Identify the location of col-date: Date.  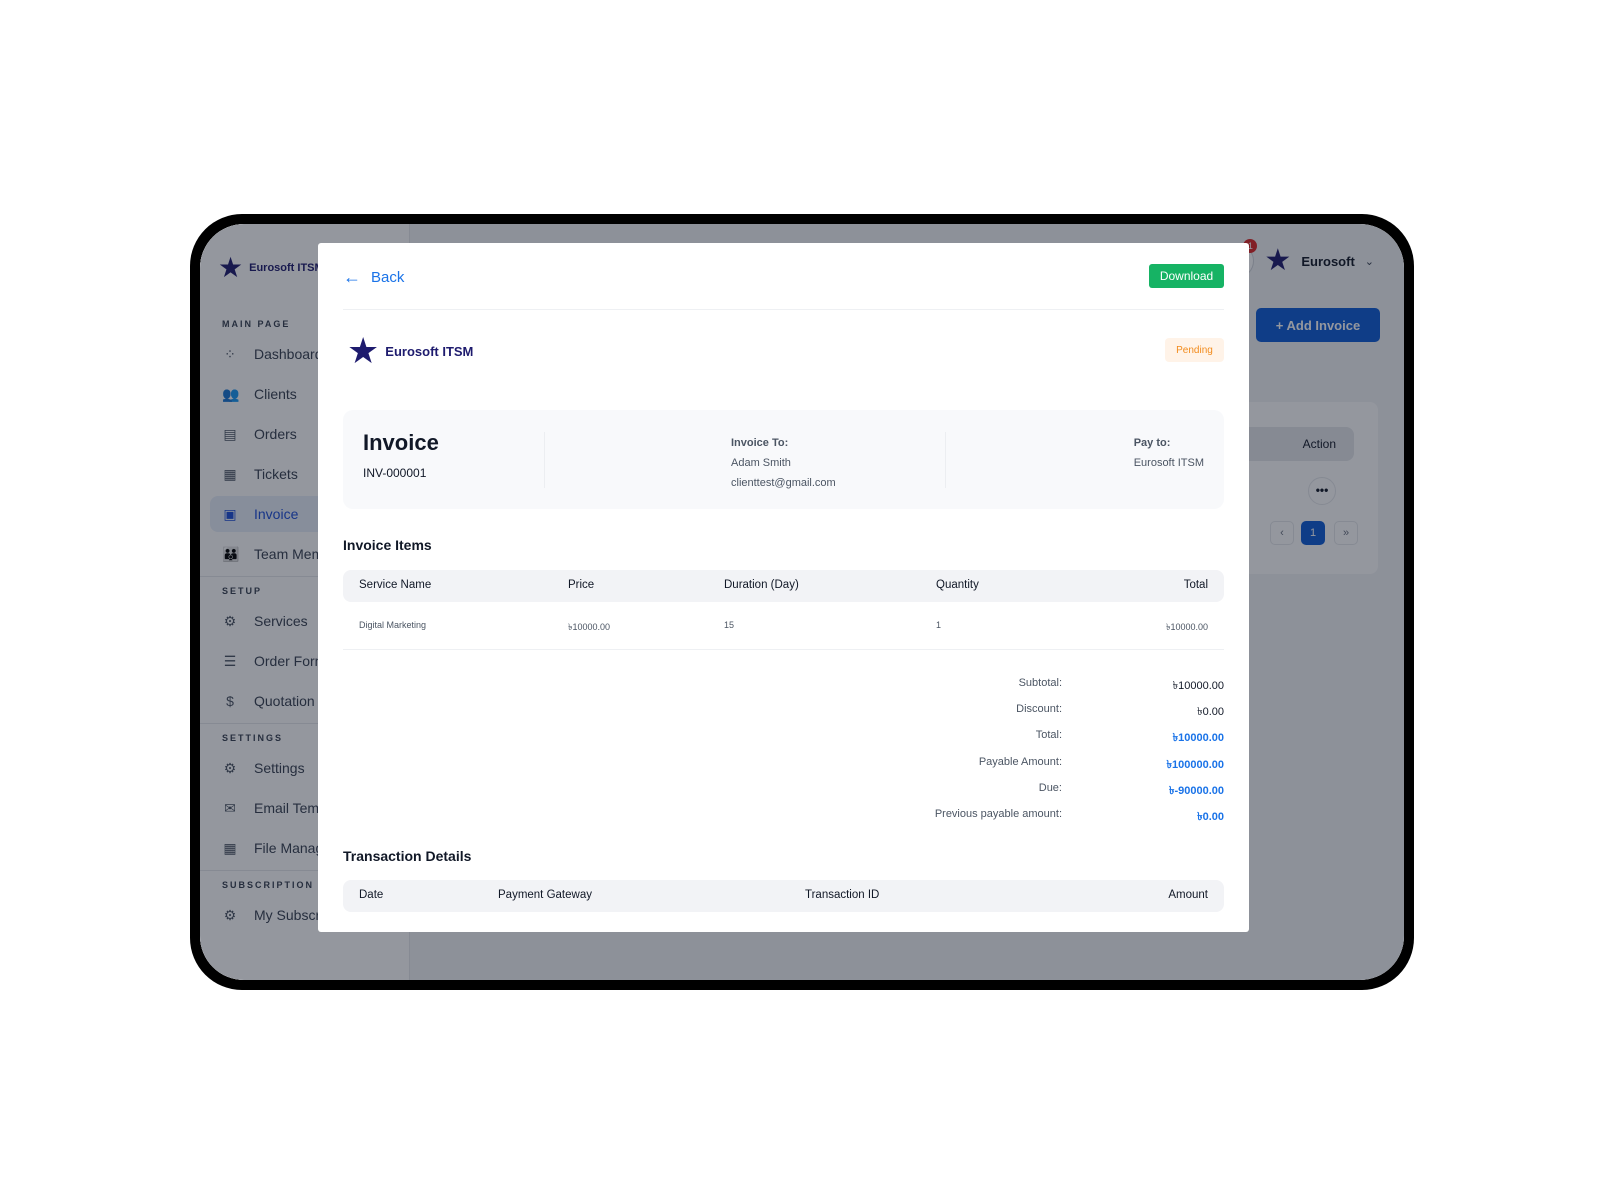
(371, 895).